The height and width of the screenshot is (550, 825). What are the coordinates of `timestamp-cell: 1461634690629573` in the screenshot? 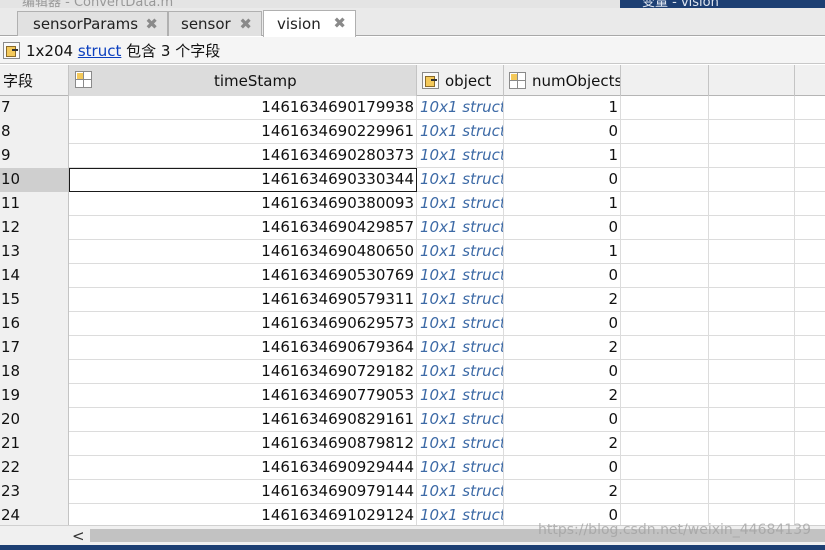 It's located at (243, 324).